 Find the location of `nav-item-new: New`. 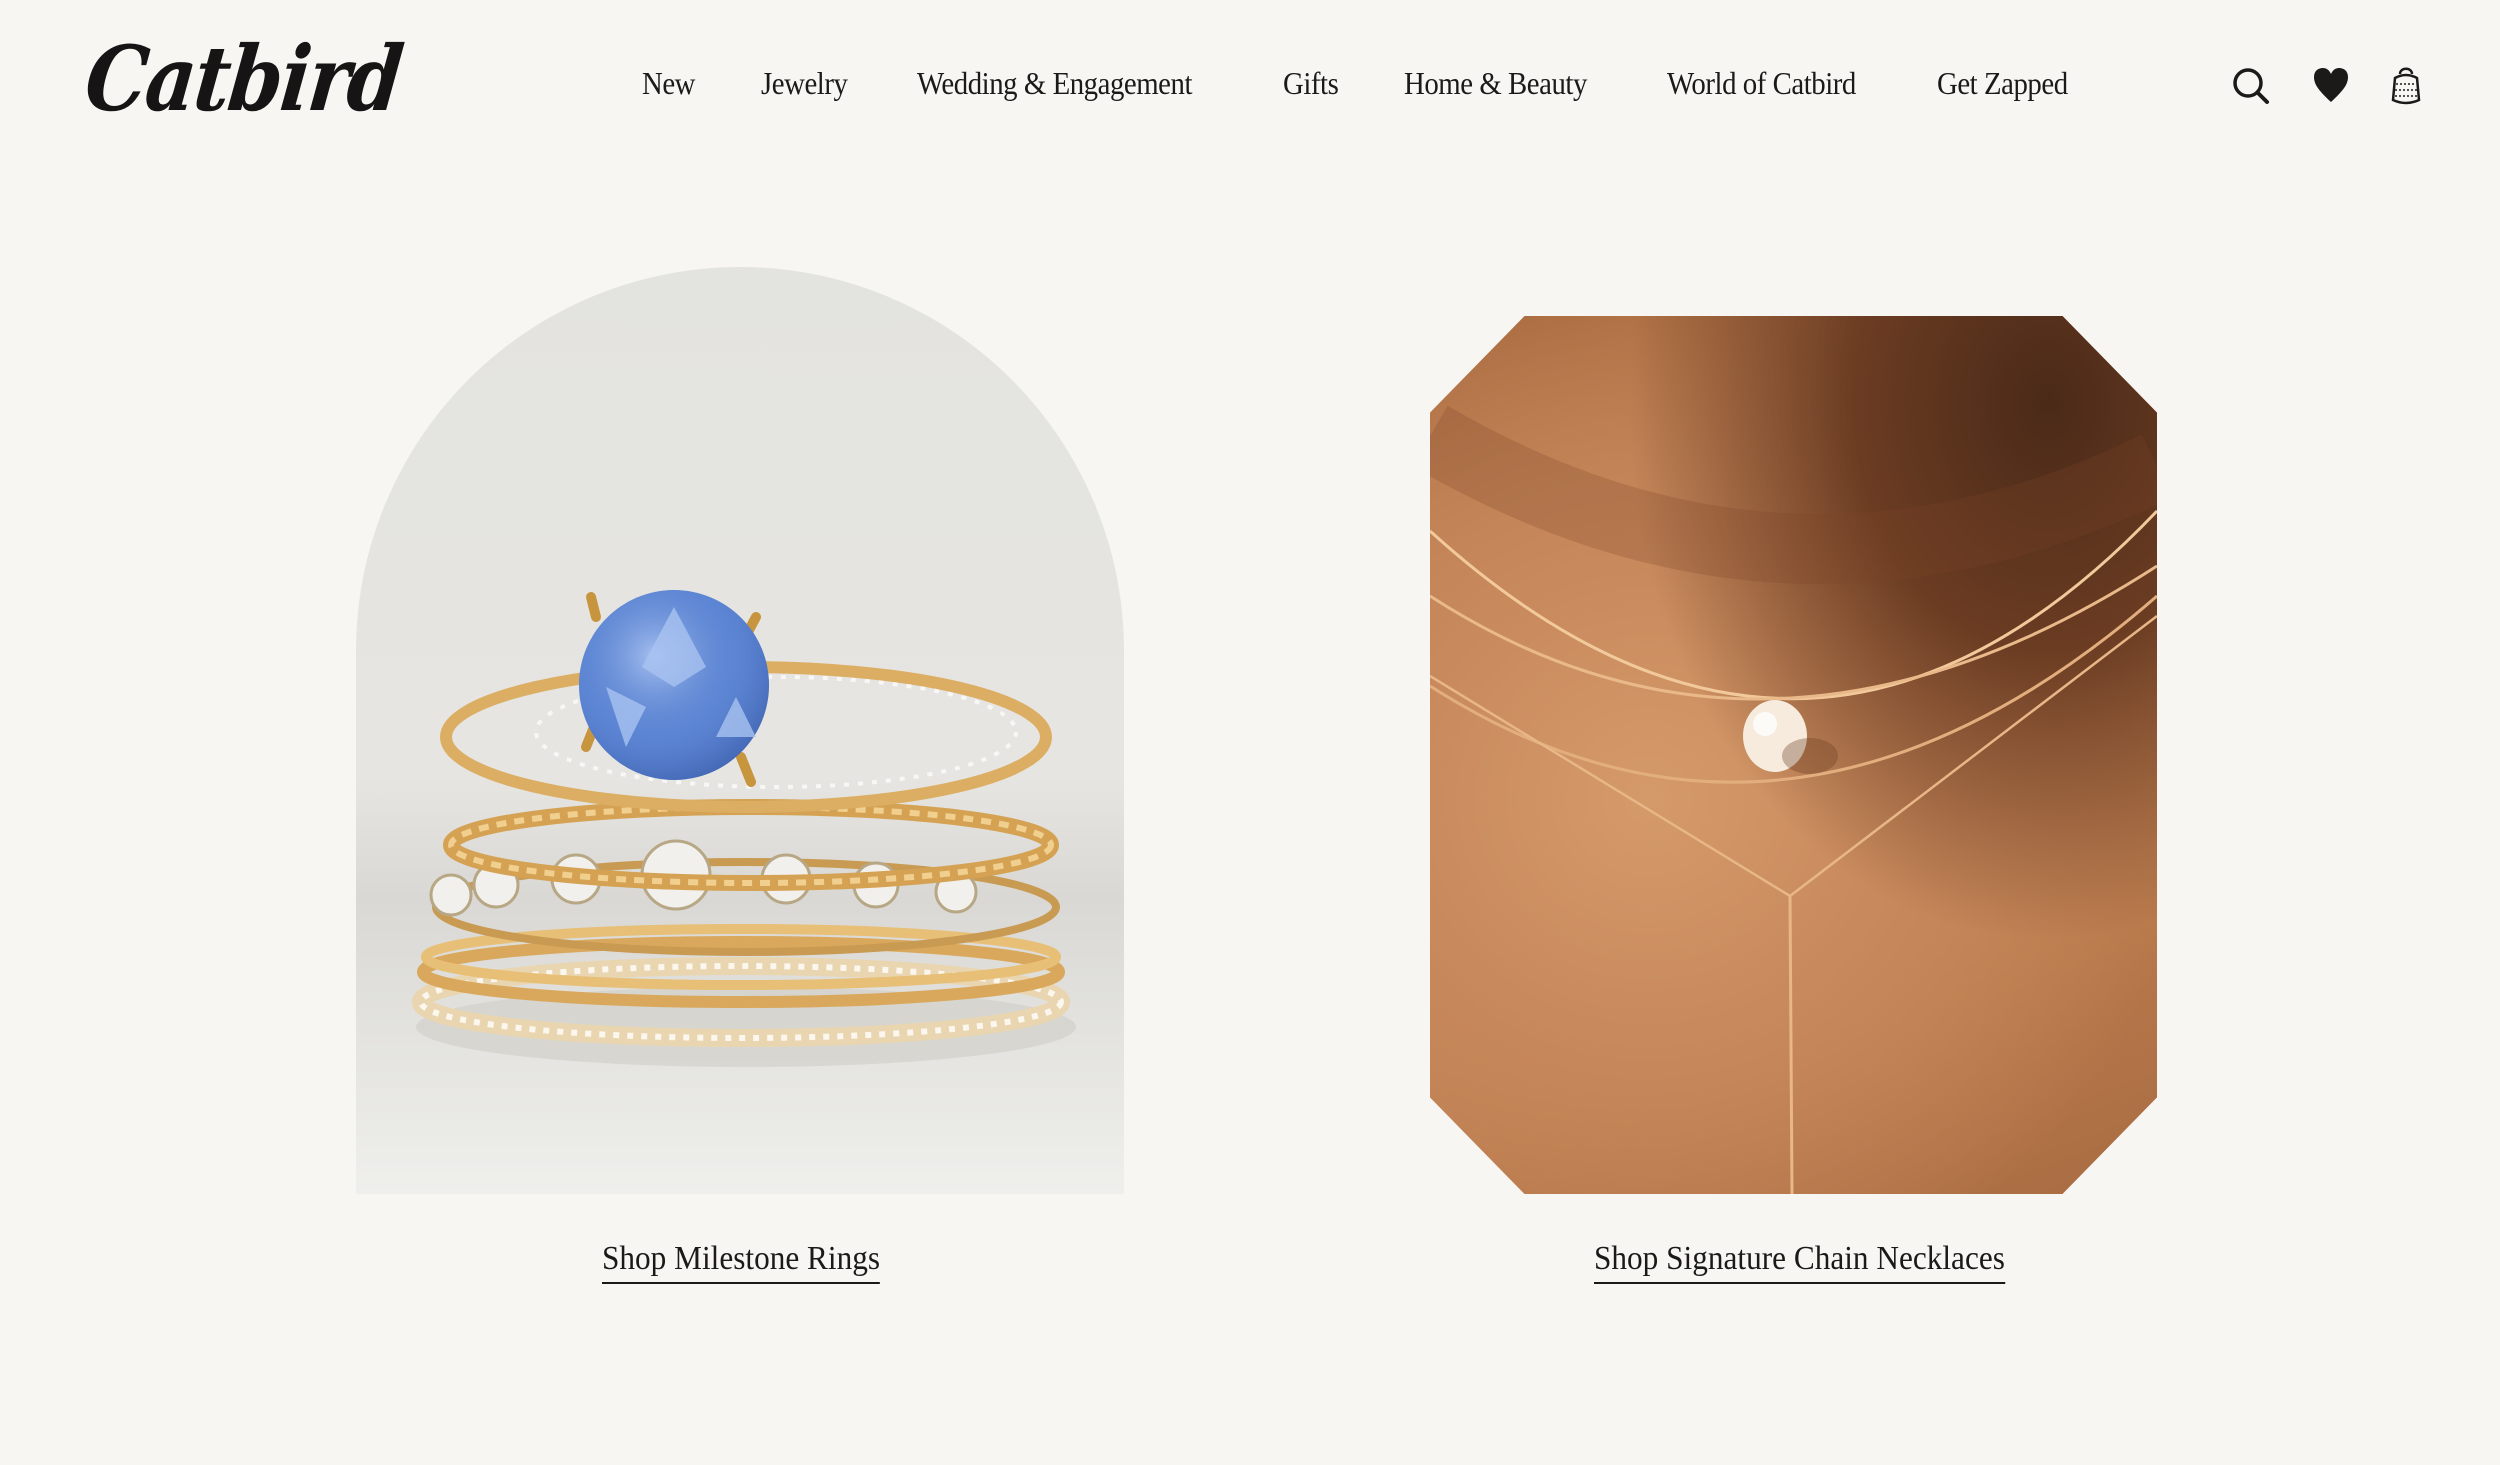

nav-item-new: New is located at coordinates (668, 83).